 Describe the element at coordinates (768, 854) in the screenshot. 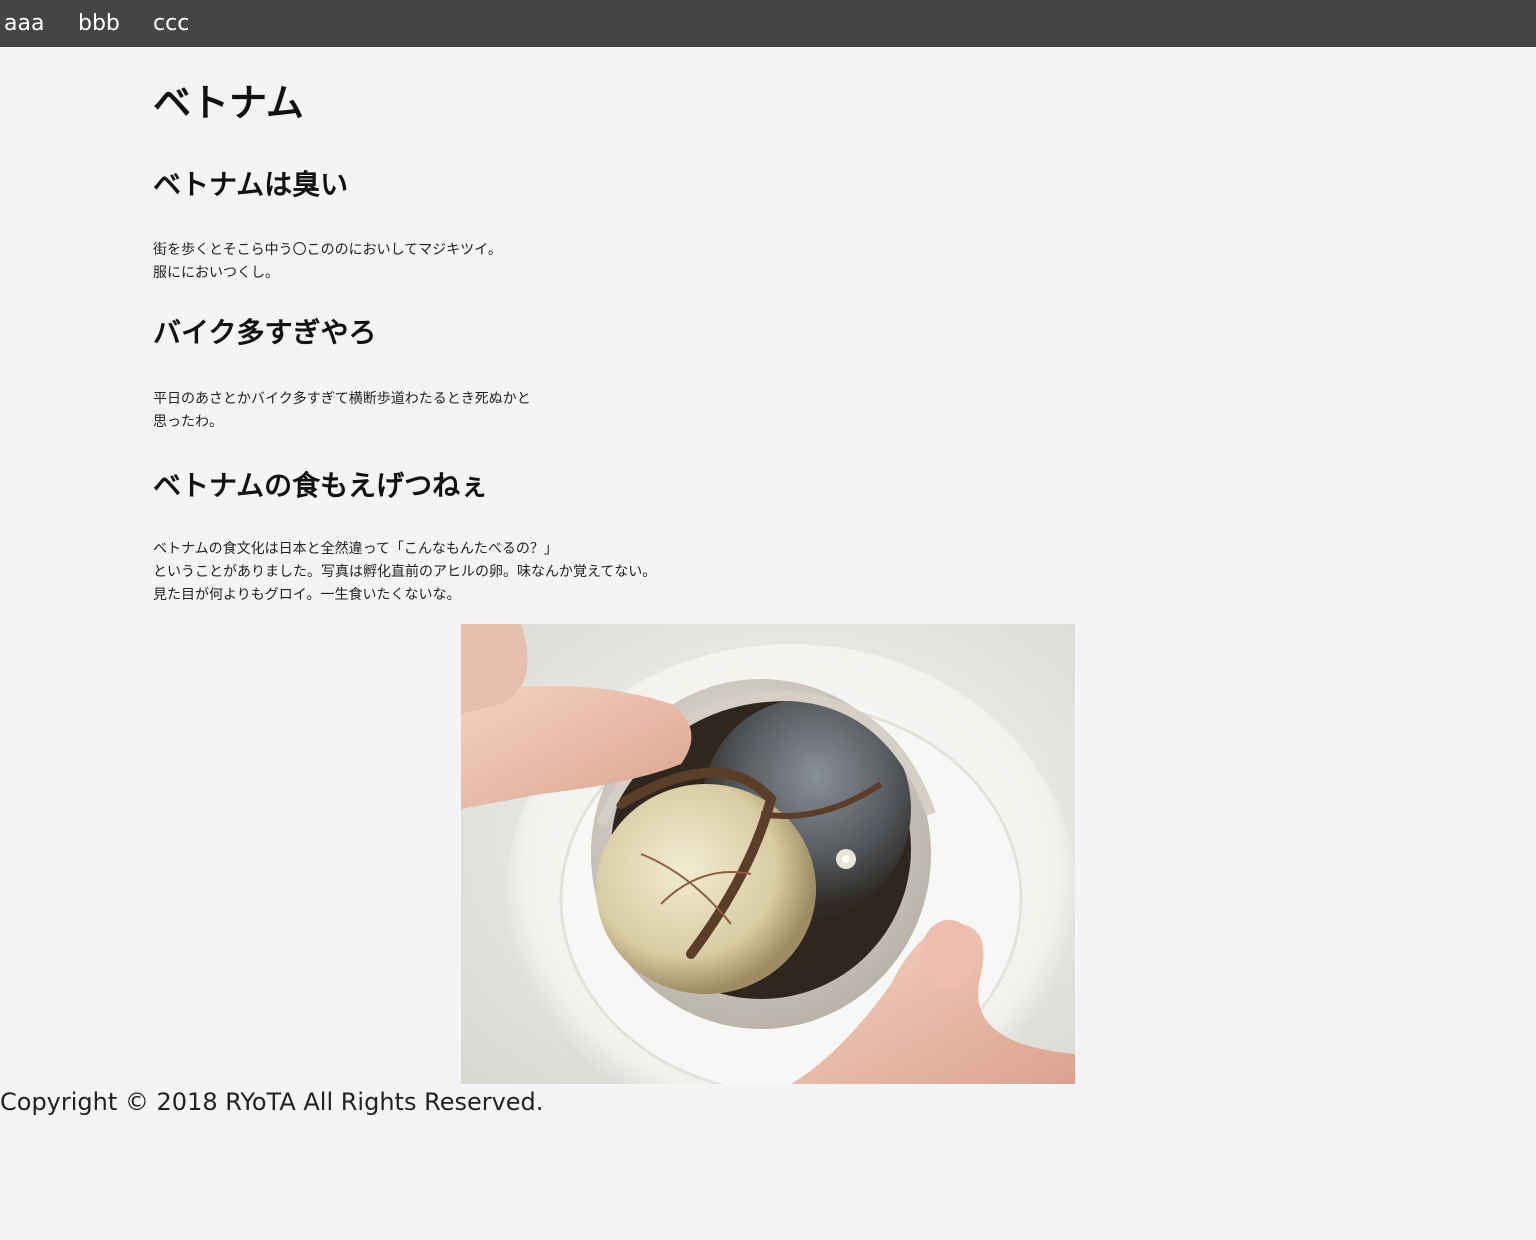

I see `balut-egg-photo` at that location.